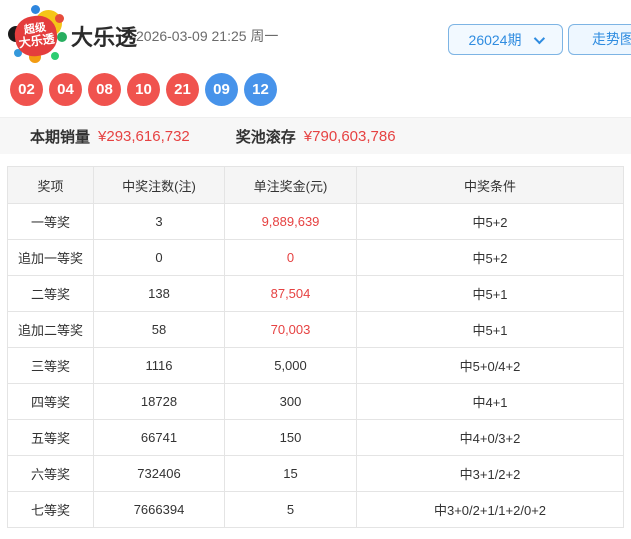 This screenshot has height=539, width=631. What do you see at coordinates (159, 185) in the screenshot?
I see `header-count: 中奖注数(注)` at bounding box center [159, 185].